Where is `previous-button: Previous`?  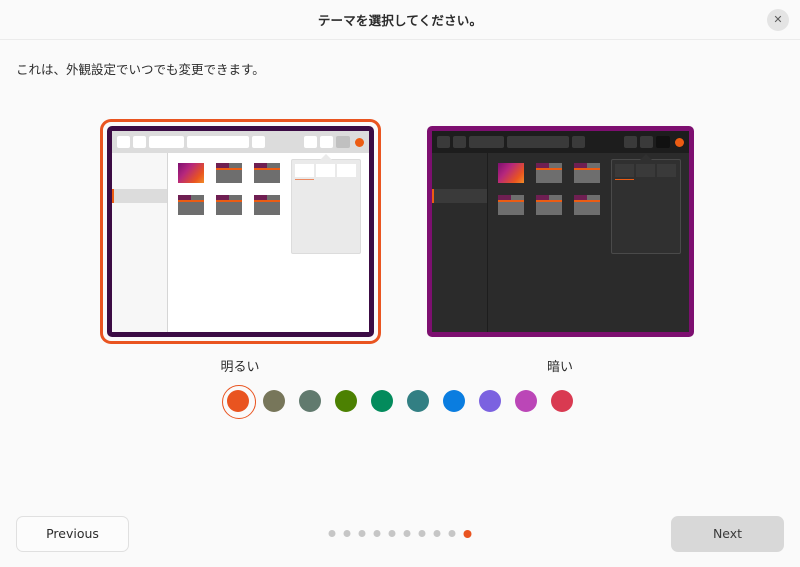
previous-button: Previous is located at coordinates (72, 533).